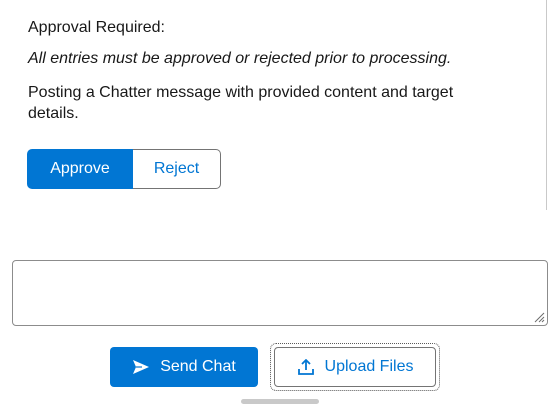  Describe the element at coordinates (369, 366) in the screenshot. I see `upload-files-label: Upload Files` at that location.